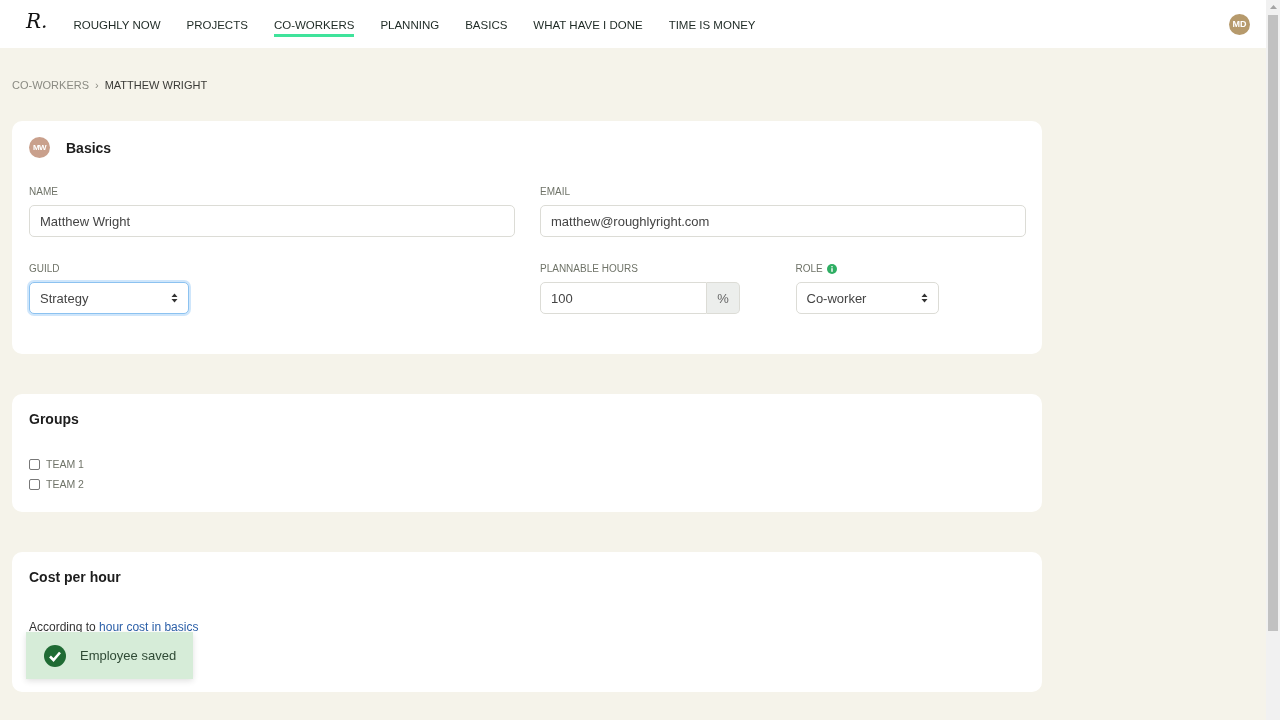 This screenshot has height=720, width=1280. Describe the element at coordinates (156, 84) in the screenshot. I see `breadcrumb-current: MATTHEW WRIGHT` at that location.